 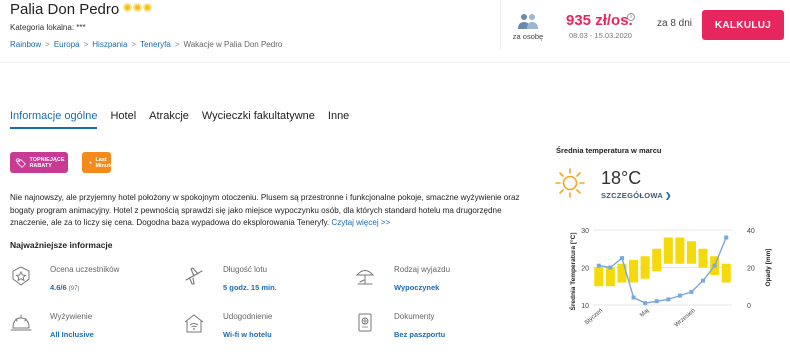 What do you see at coordinates (47, 162) in the screenshot?
I see `badge-label: TOPNIEJĄCE RABATY` at bounding box center [47, 162].